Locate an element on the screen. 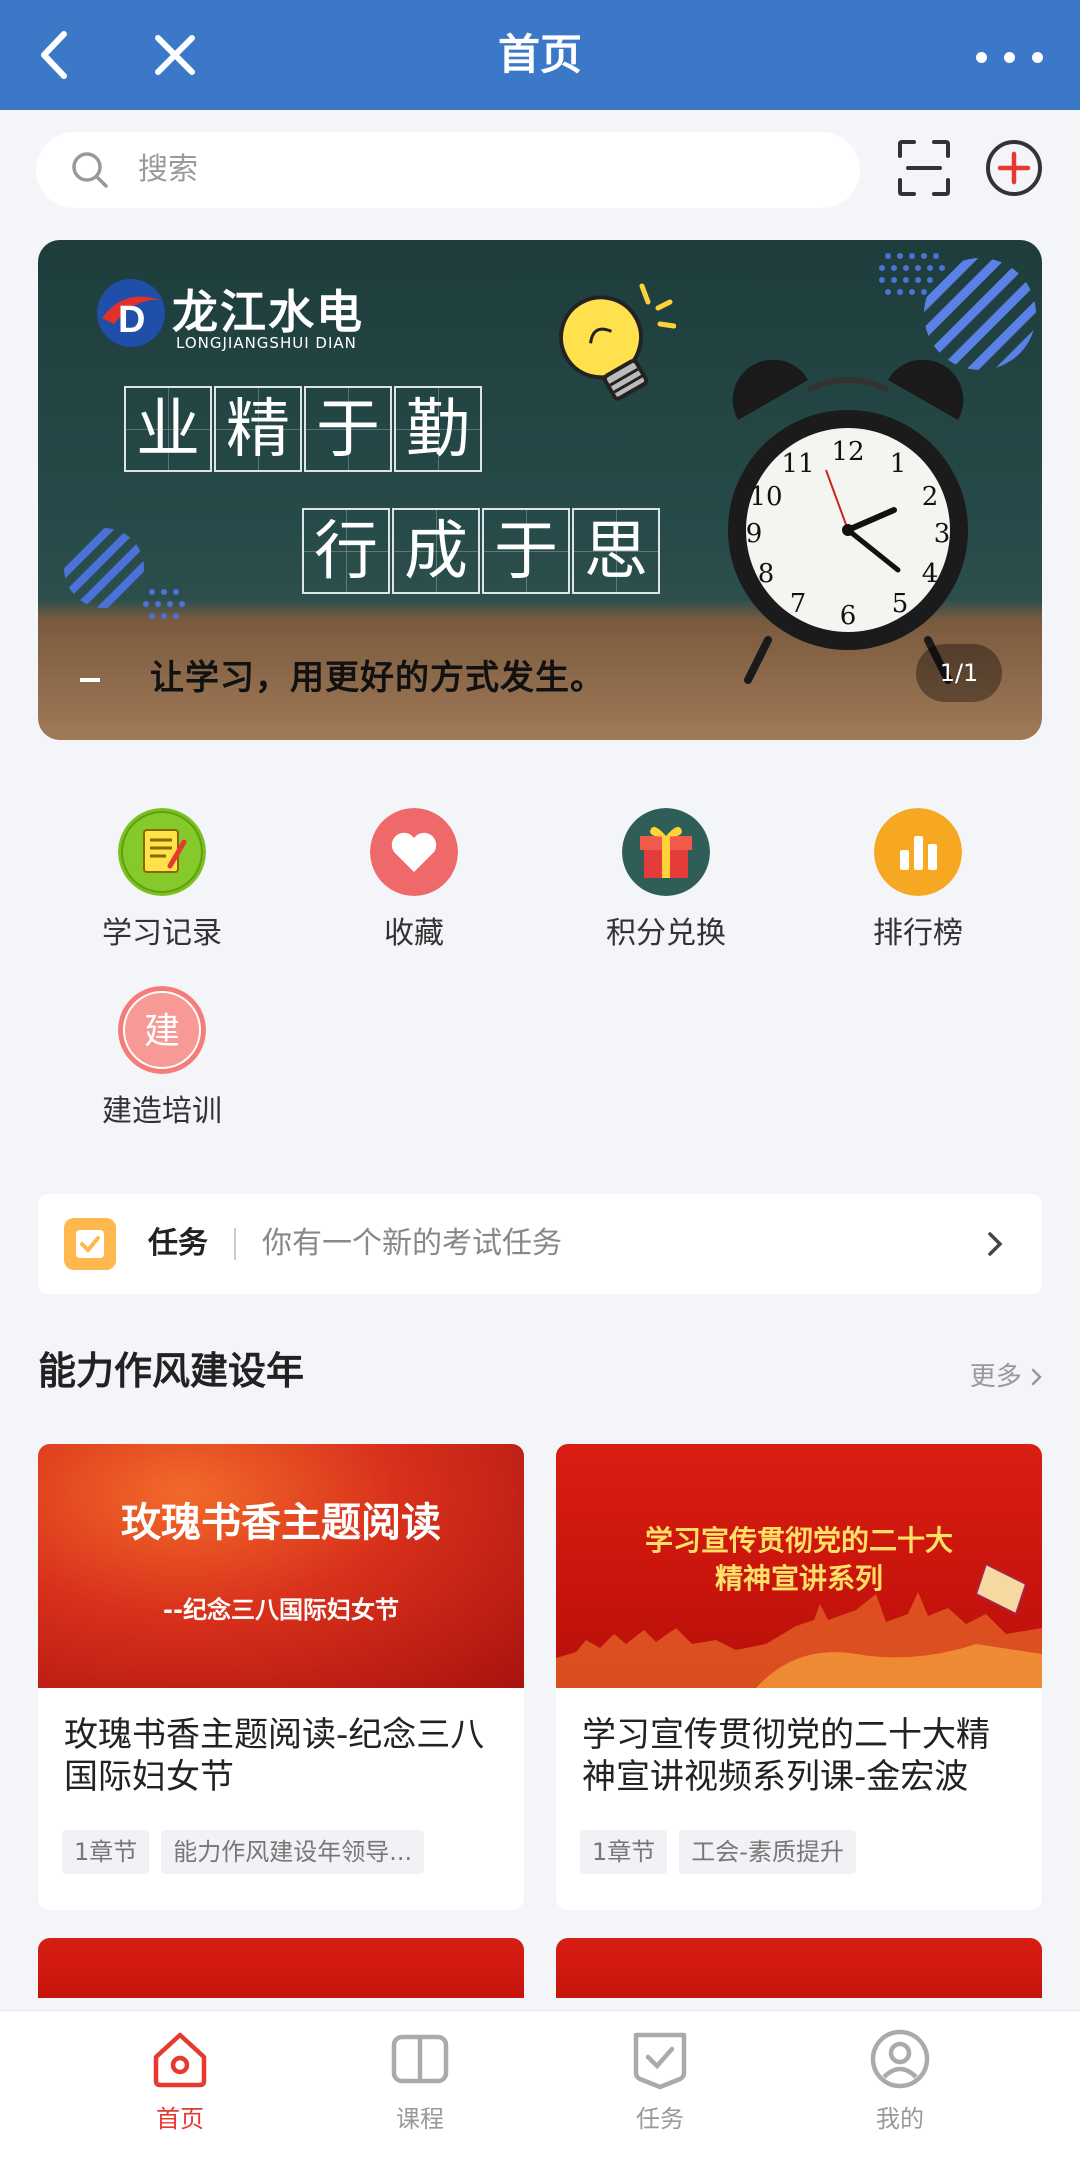  add-button is located at coordinates (1014, 168).